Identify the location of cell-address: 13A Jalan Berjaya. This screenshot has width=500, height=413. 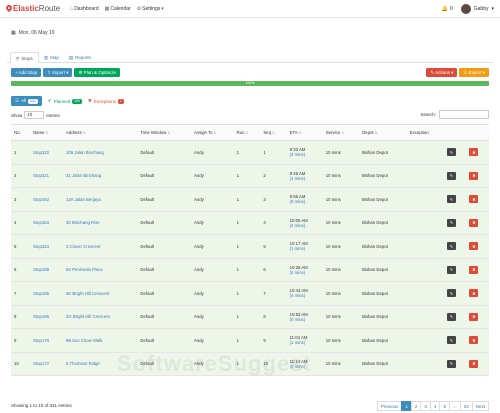
(100, 199).